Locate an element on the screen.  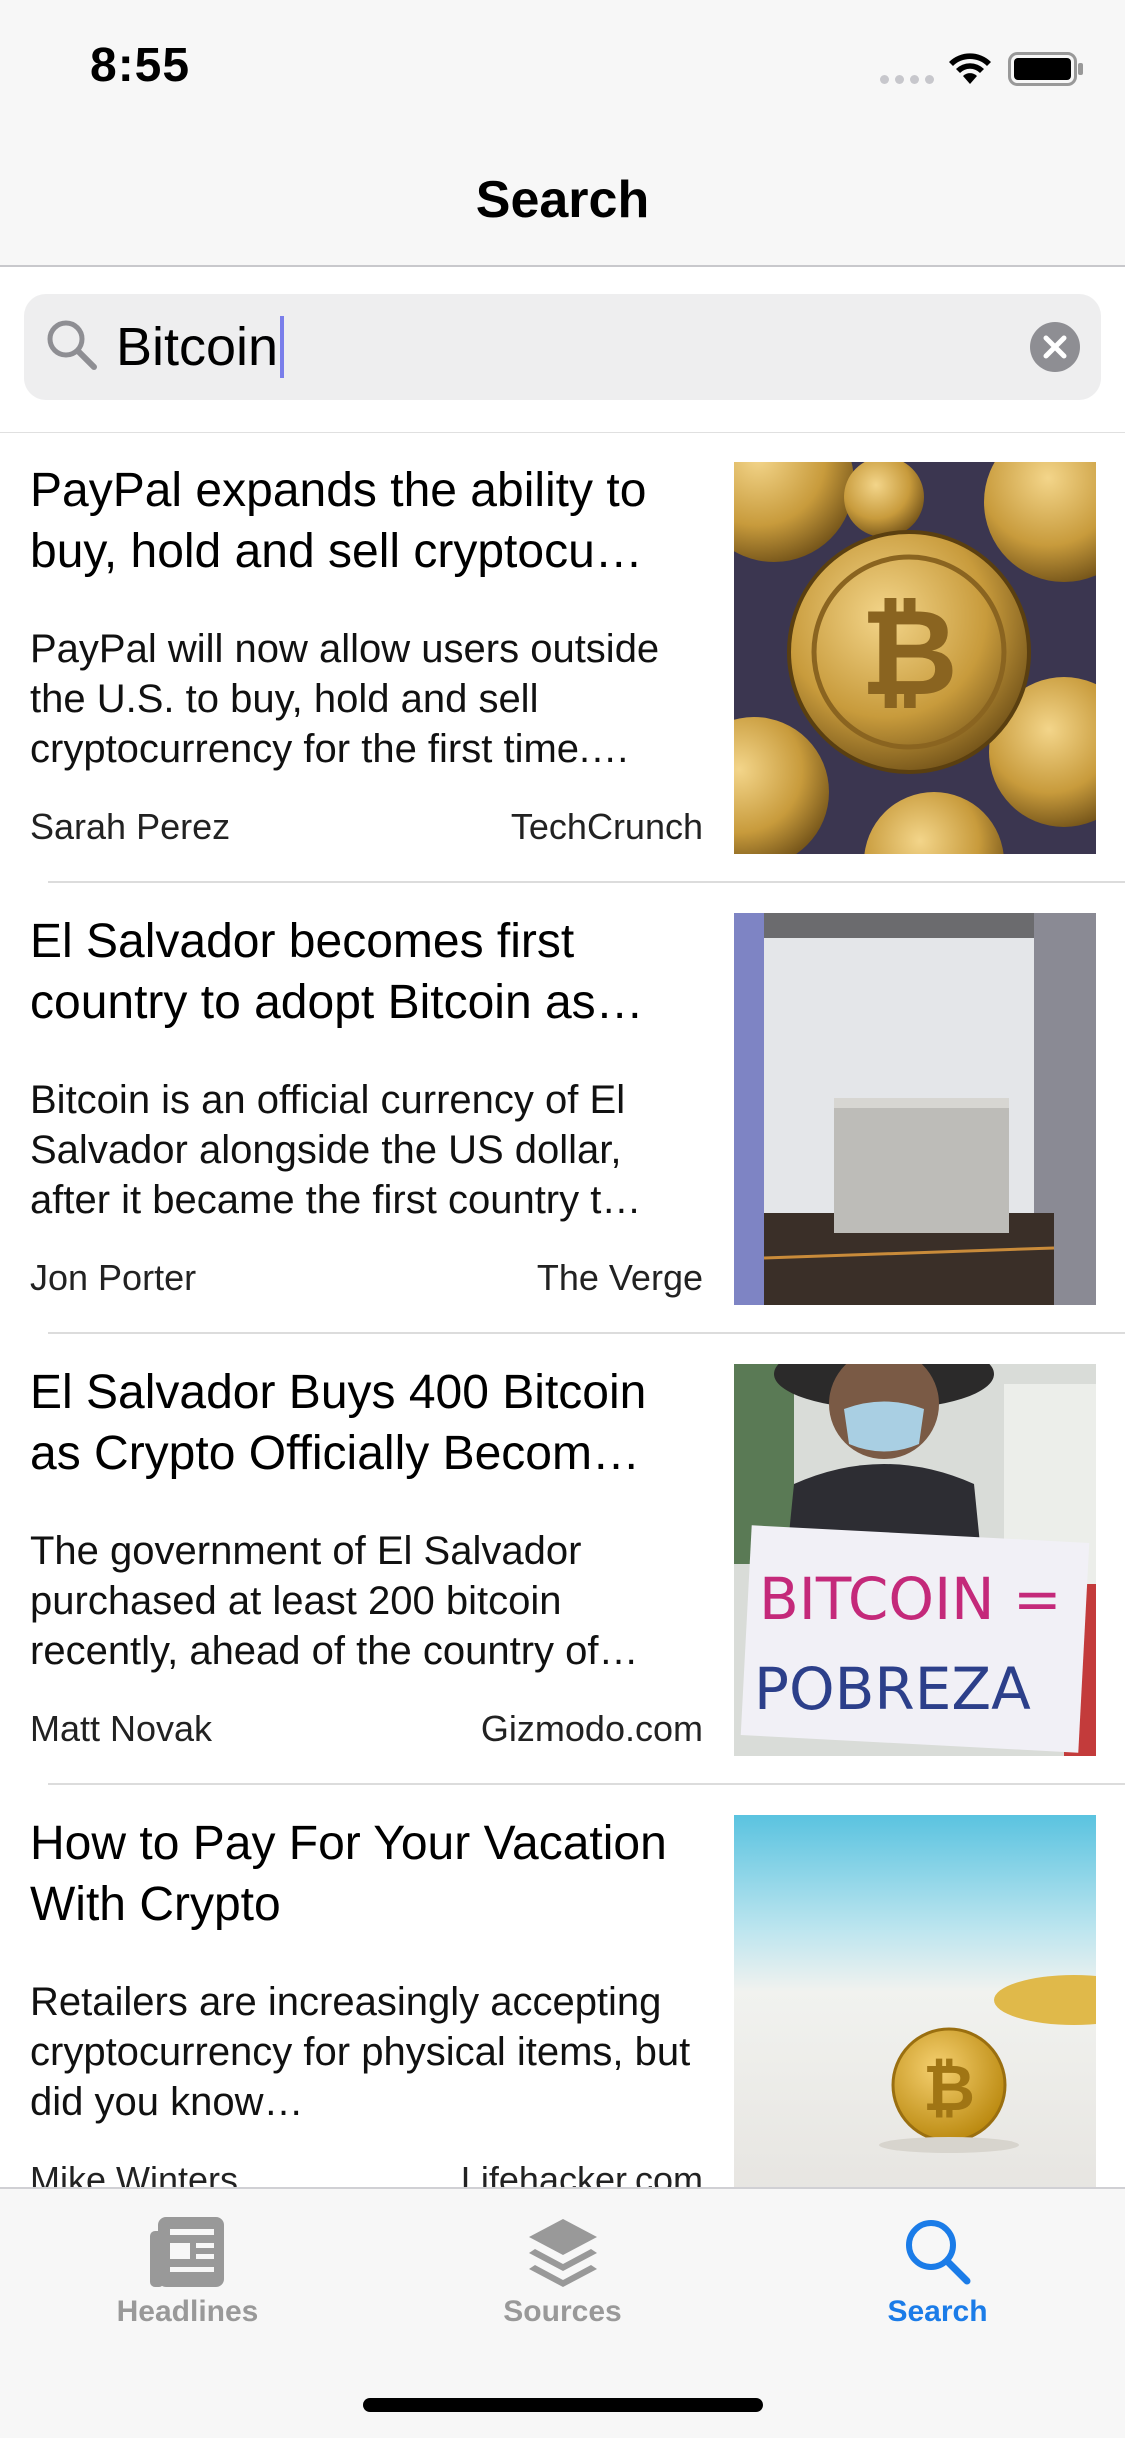
article-thumbnail-empty-room is located at coordinates (915, 1109).